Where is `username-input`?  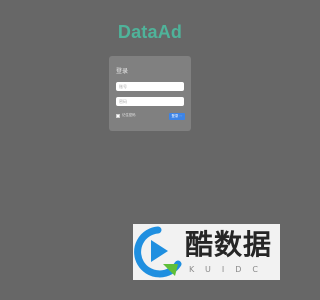 username-input is located at coordinates (150, 86).